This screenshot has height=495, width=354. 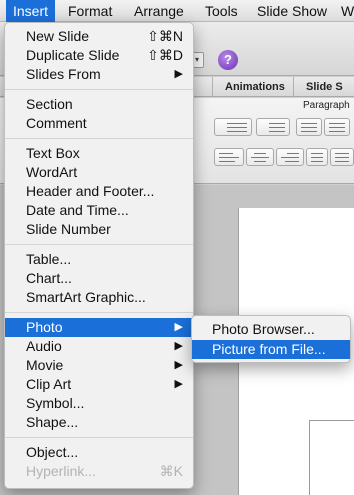 I want to click on menu-item-label: Text Box, so click(x=53, y=153).